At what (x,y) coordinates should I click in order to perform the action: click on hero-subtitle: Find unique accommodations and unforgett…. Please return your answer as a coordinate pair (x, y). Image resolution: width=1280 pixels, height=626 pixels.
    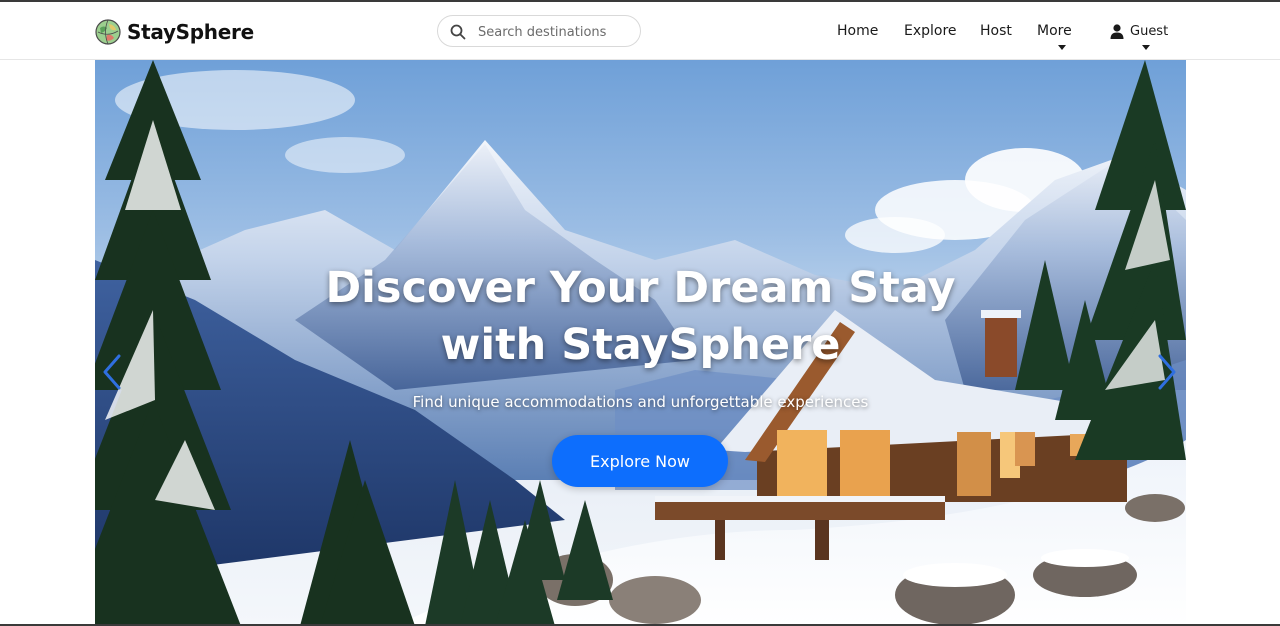
    Looking at the image, I should click on (640, 402).